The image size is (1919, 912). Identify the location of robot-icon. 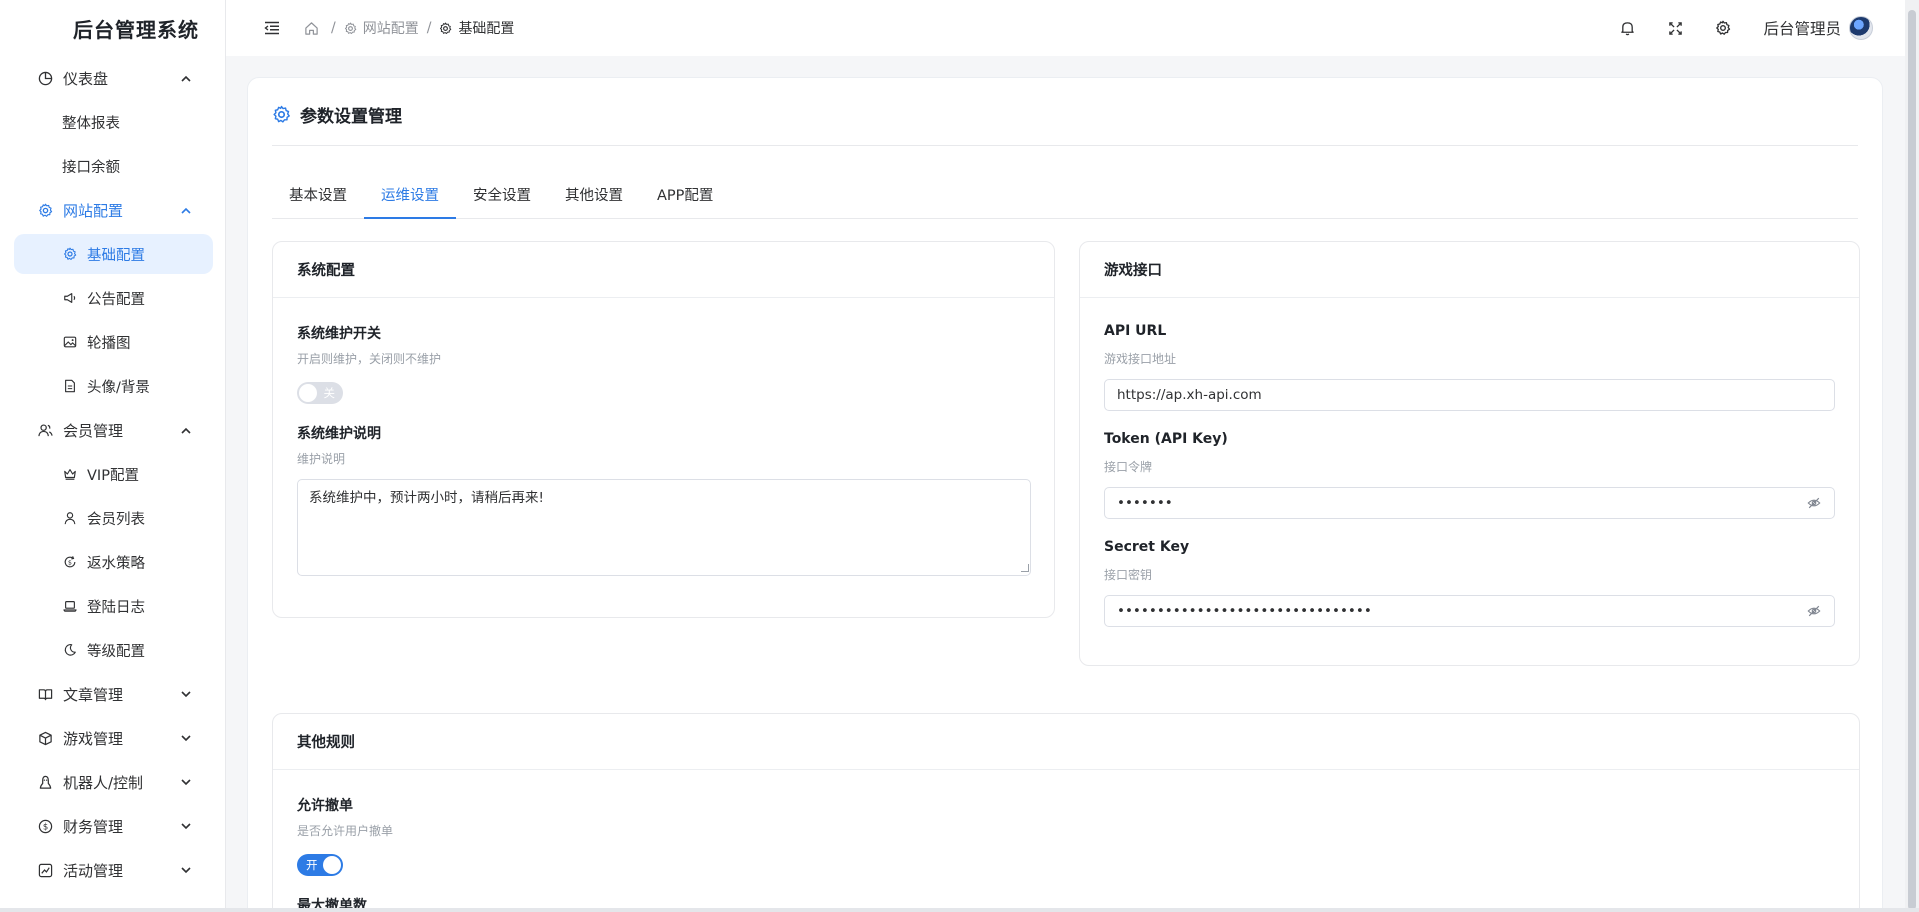
(45, 782).